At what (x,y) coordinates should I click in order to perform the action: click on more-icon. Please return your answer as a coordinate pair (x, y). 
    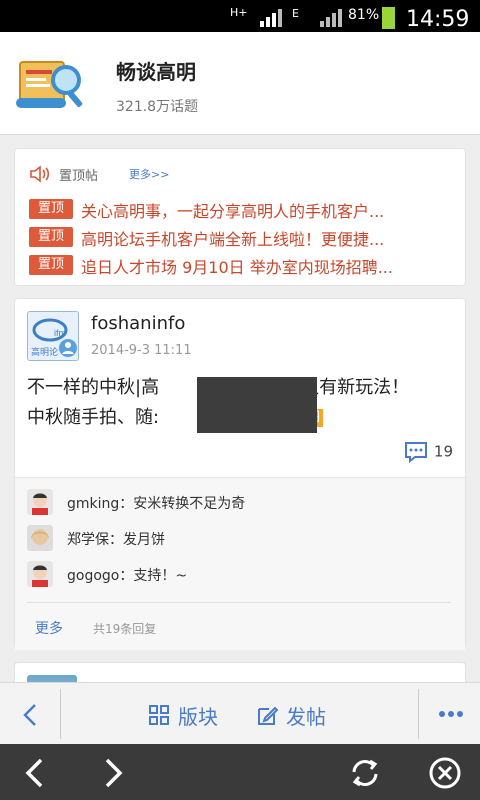
    Looking at the image, I should click on (451, 714).